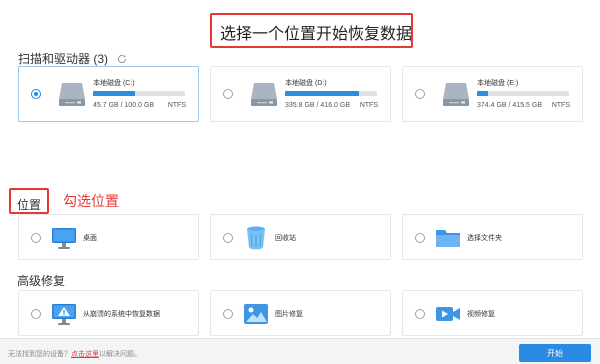 The height and width of the screenshot is (364, 600). Describe the element at coordinates (41, 281) in the screenshot. I see `advanced-section-label: 高级修复` at that location.